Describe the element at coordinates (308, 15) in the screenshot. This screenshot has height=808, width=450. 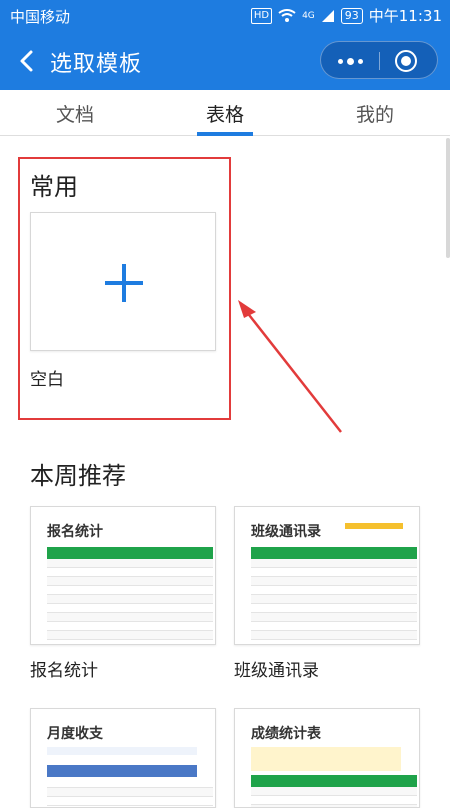
I see `network-type: 4G` at that location.